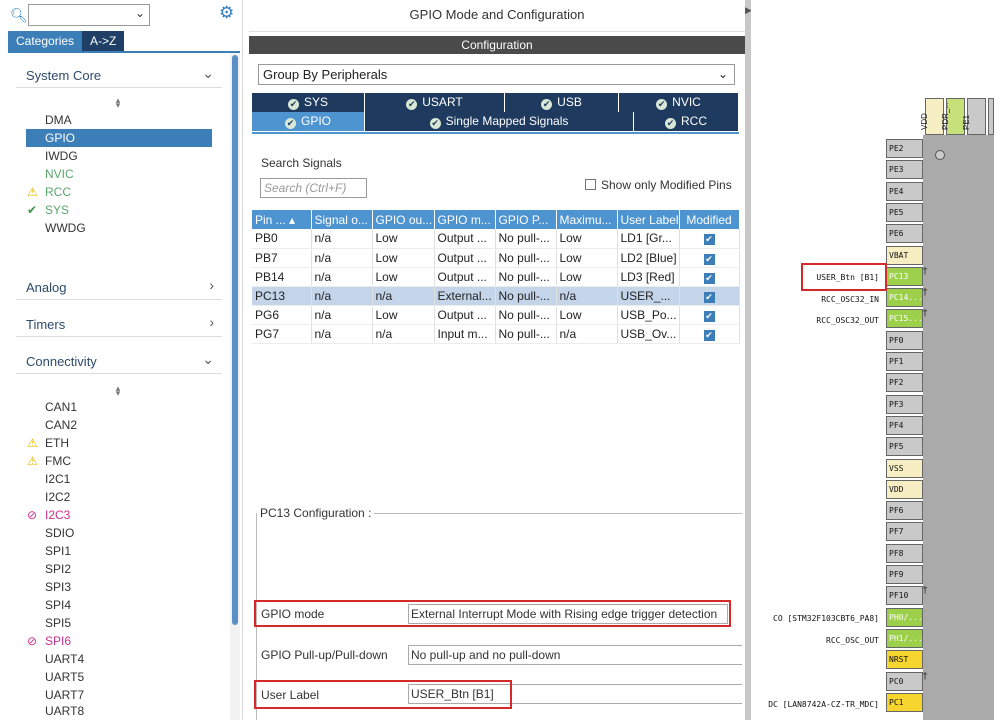  Describe the element at coordinates (119, 120) in the screenshot. I see `sidebar-item-dma: DMA` at that location.